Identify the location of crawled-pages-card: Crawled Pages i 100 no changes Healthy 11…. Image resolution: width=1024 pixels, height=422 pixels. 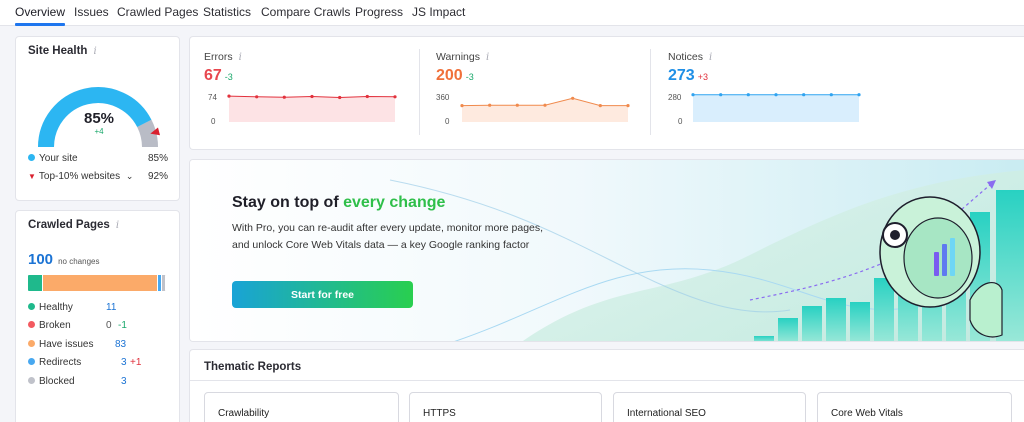
(97, 316).